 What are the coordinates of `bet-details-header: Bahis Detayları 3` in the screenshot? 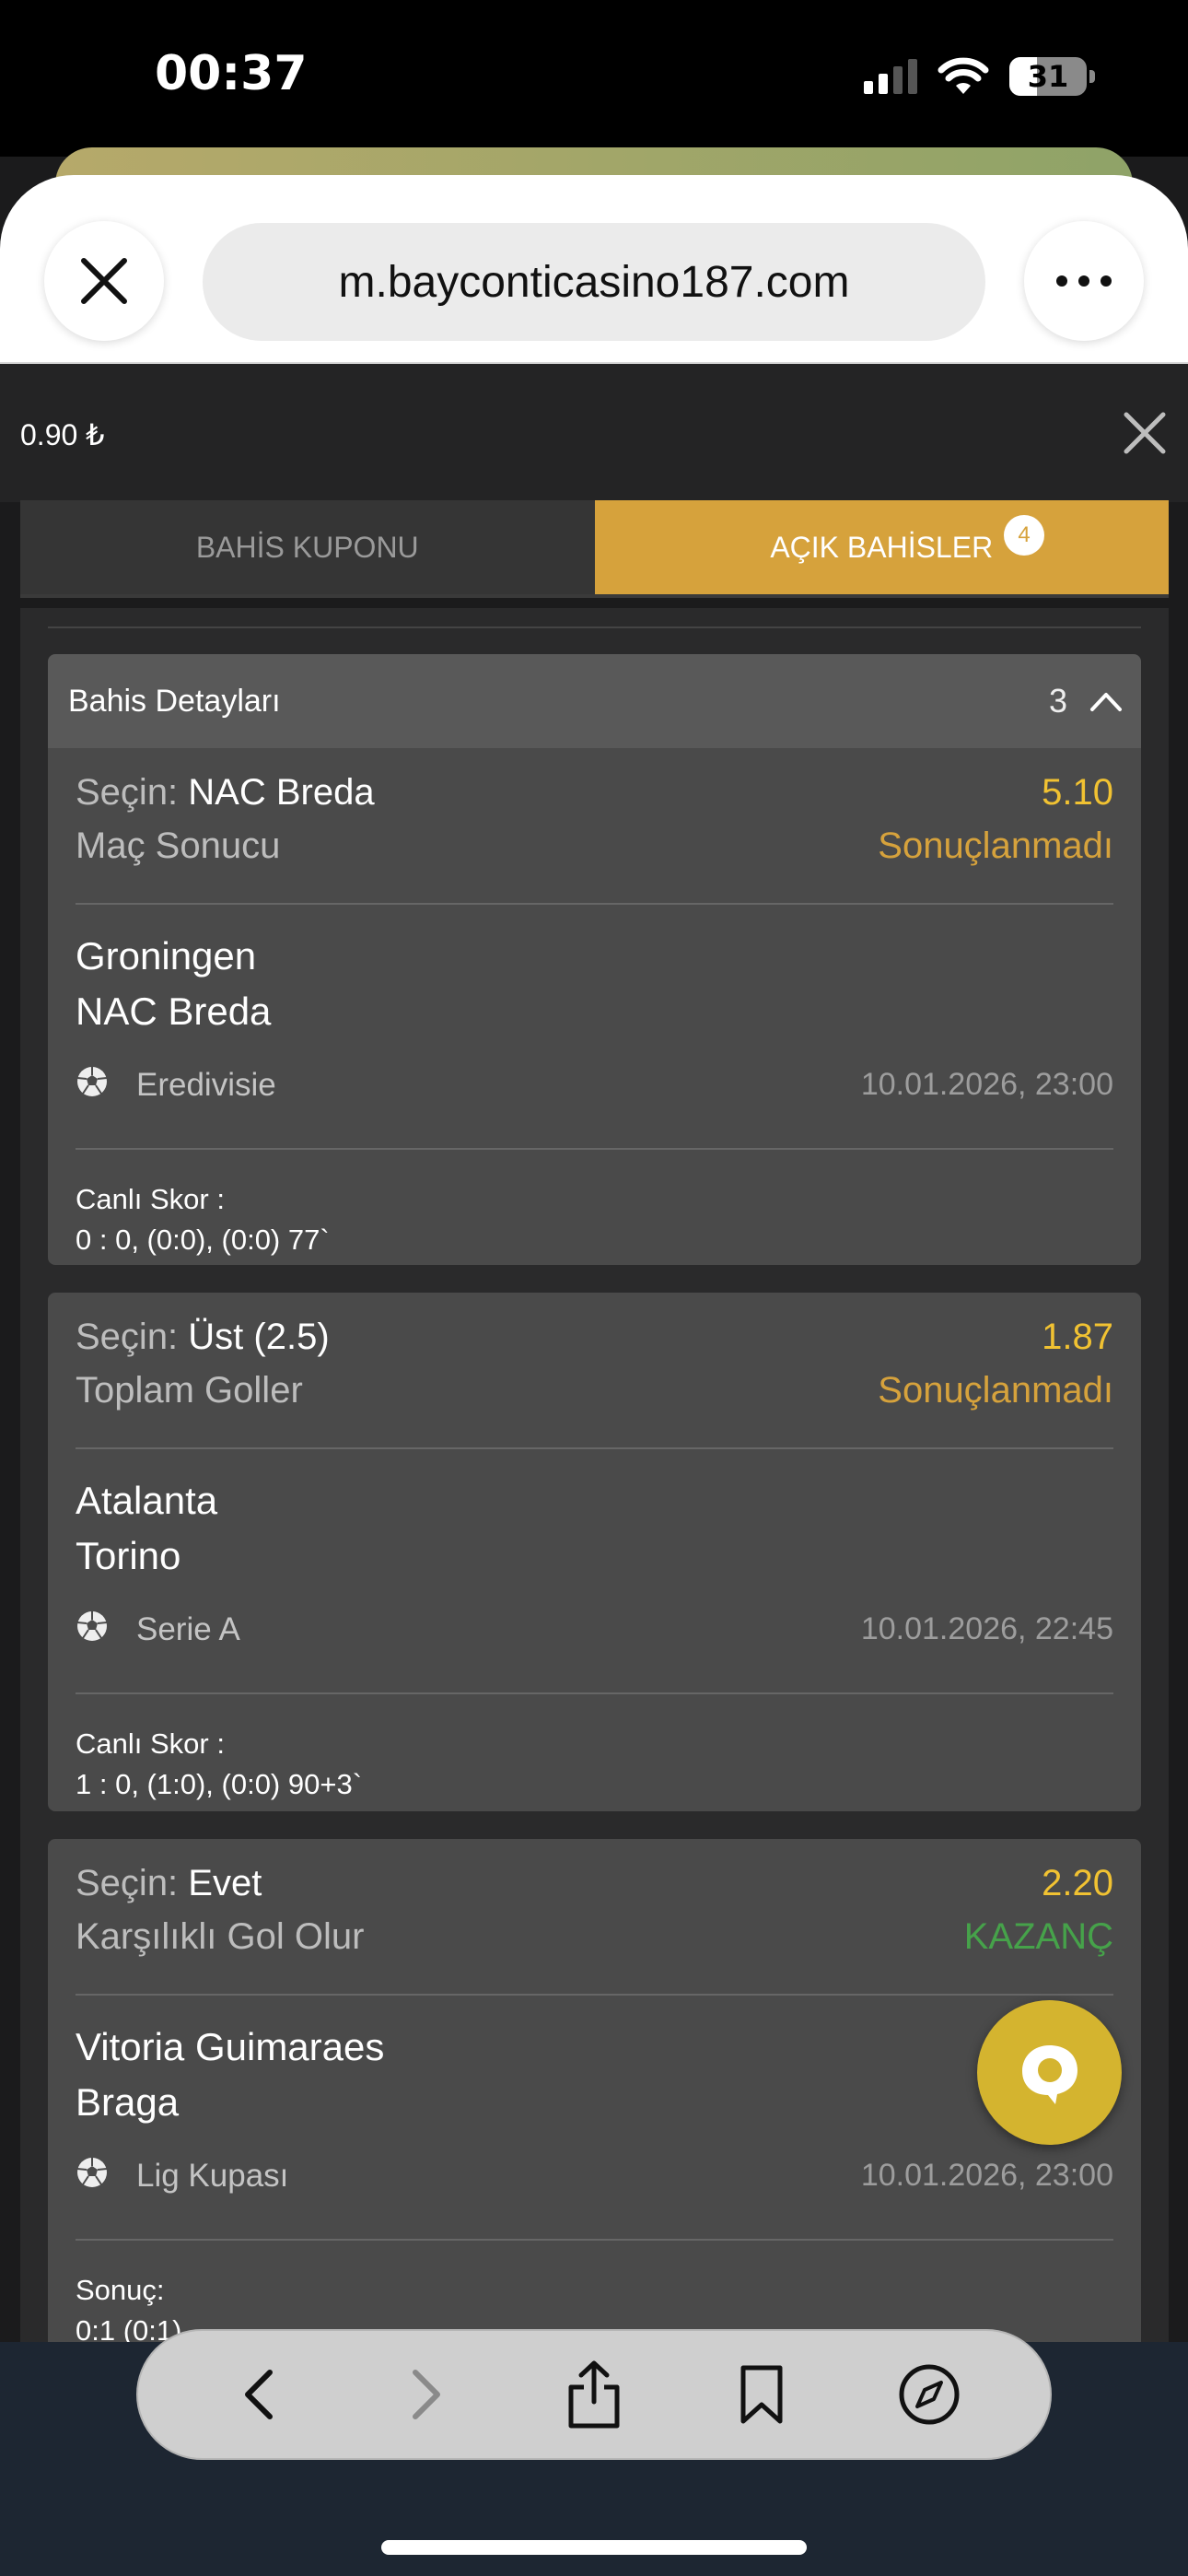 It's located at (594, 701).